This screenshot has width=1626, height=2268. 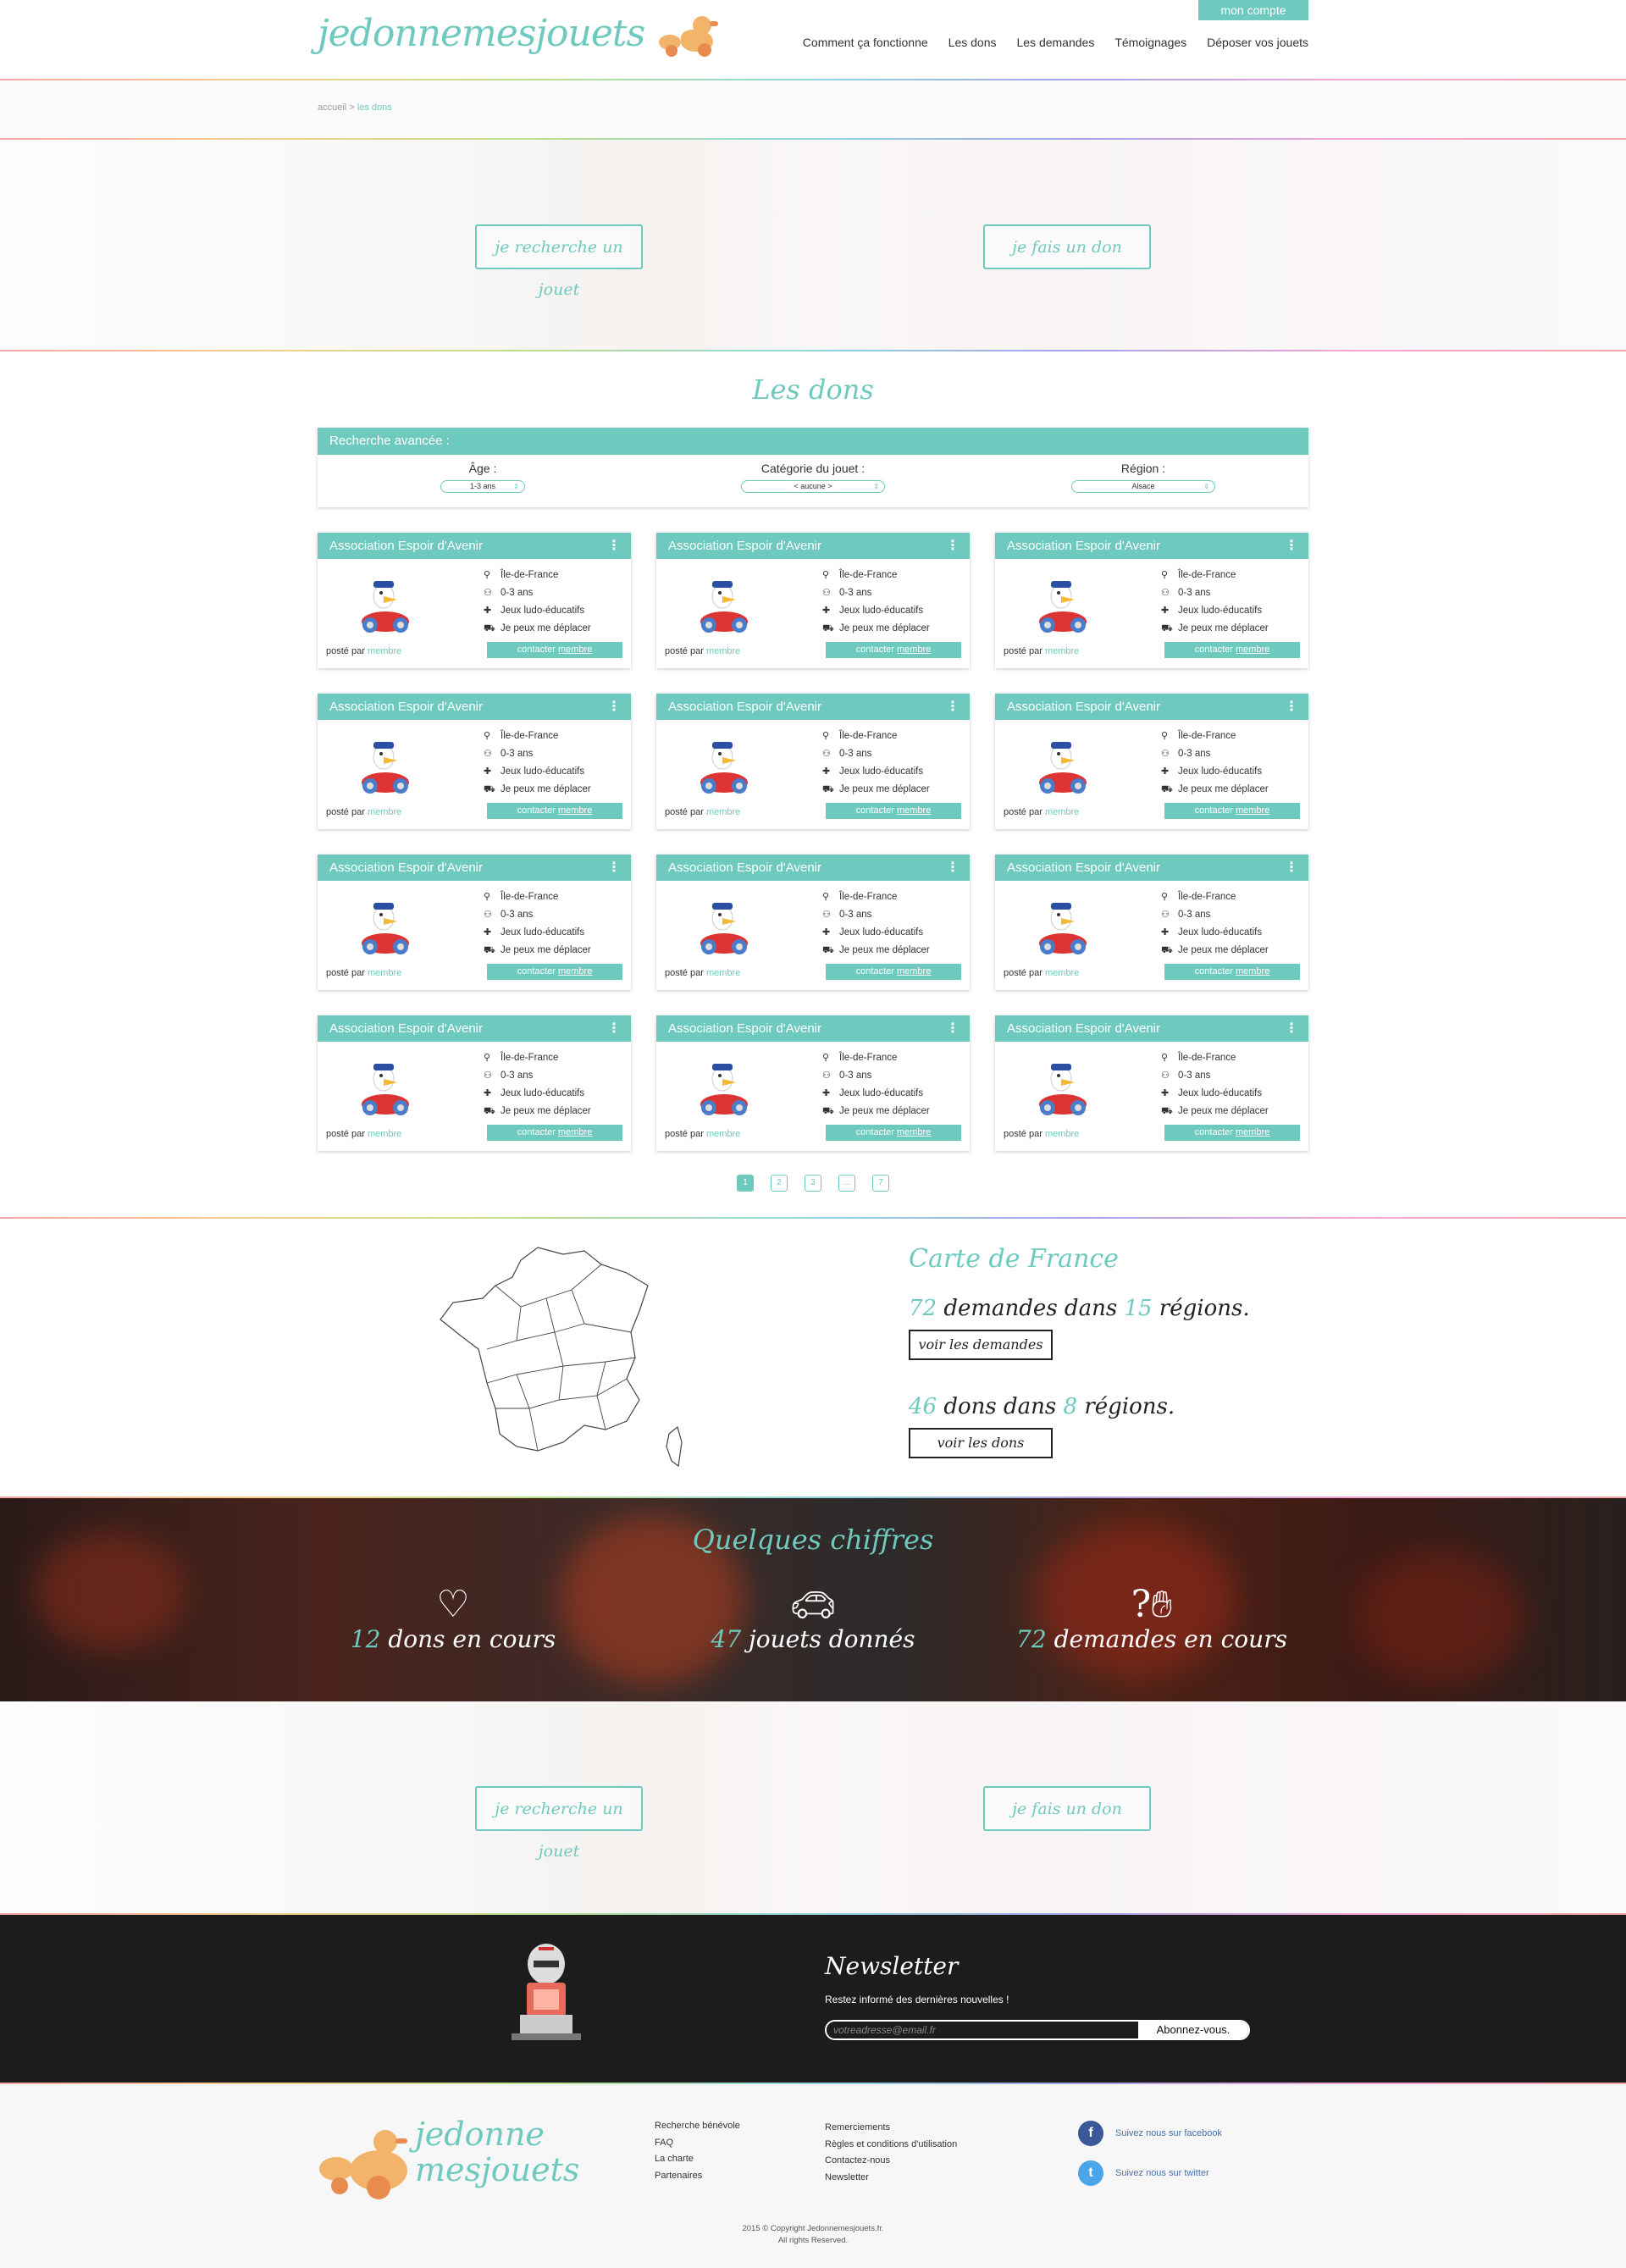 I want to click on age-select: 1-3 ans, so click(x=482, y=487).